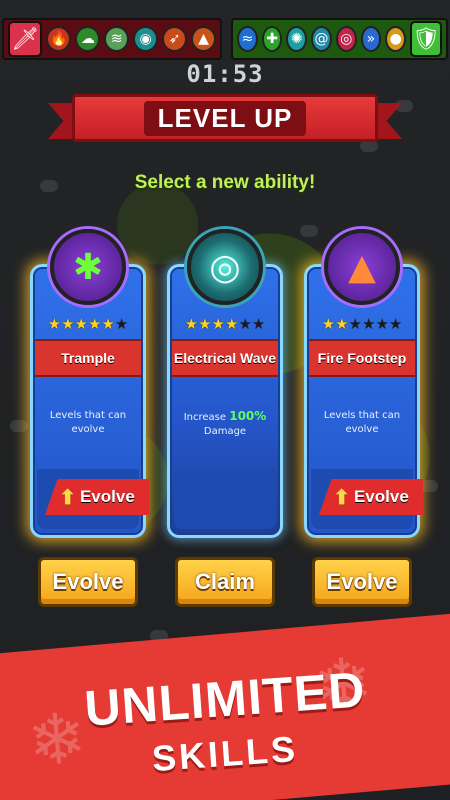 The height and width of the screenshot is (800, 450). Describe the element at coordinates (297, 39) in the screenshot. I see `burst-icon: ✺` at that location.